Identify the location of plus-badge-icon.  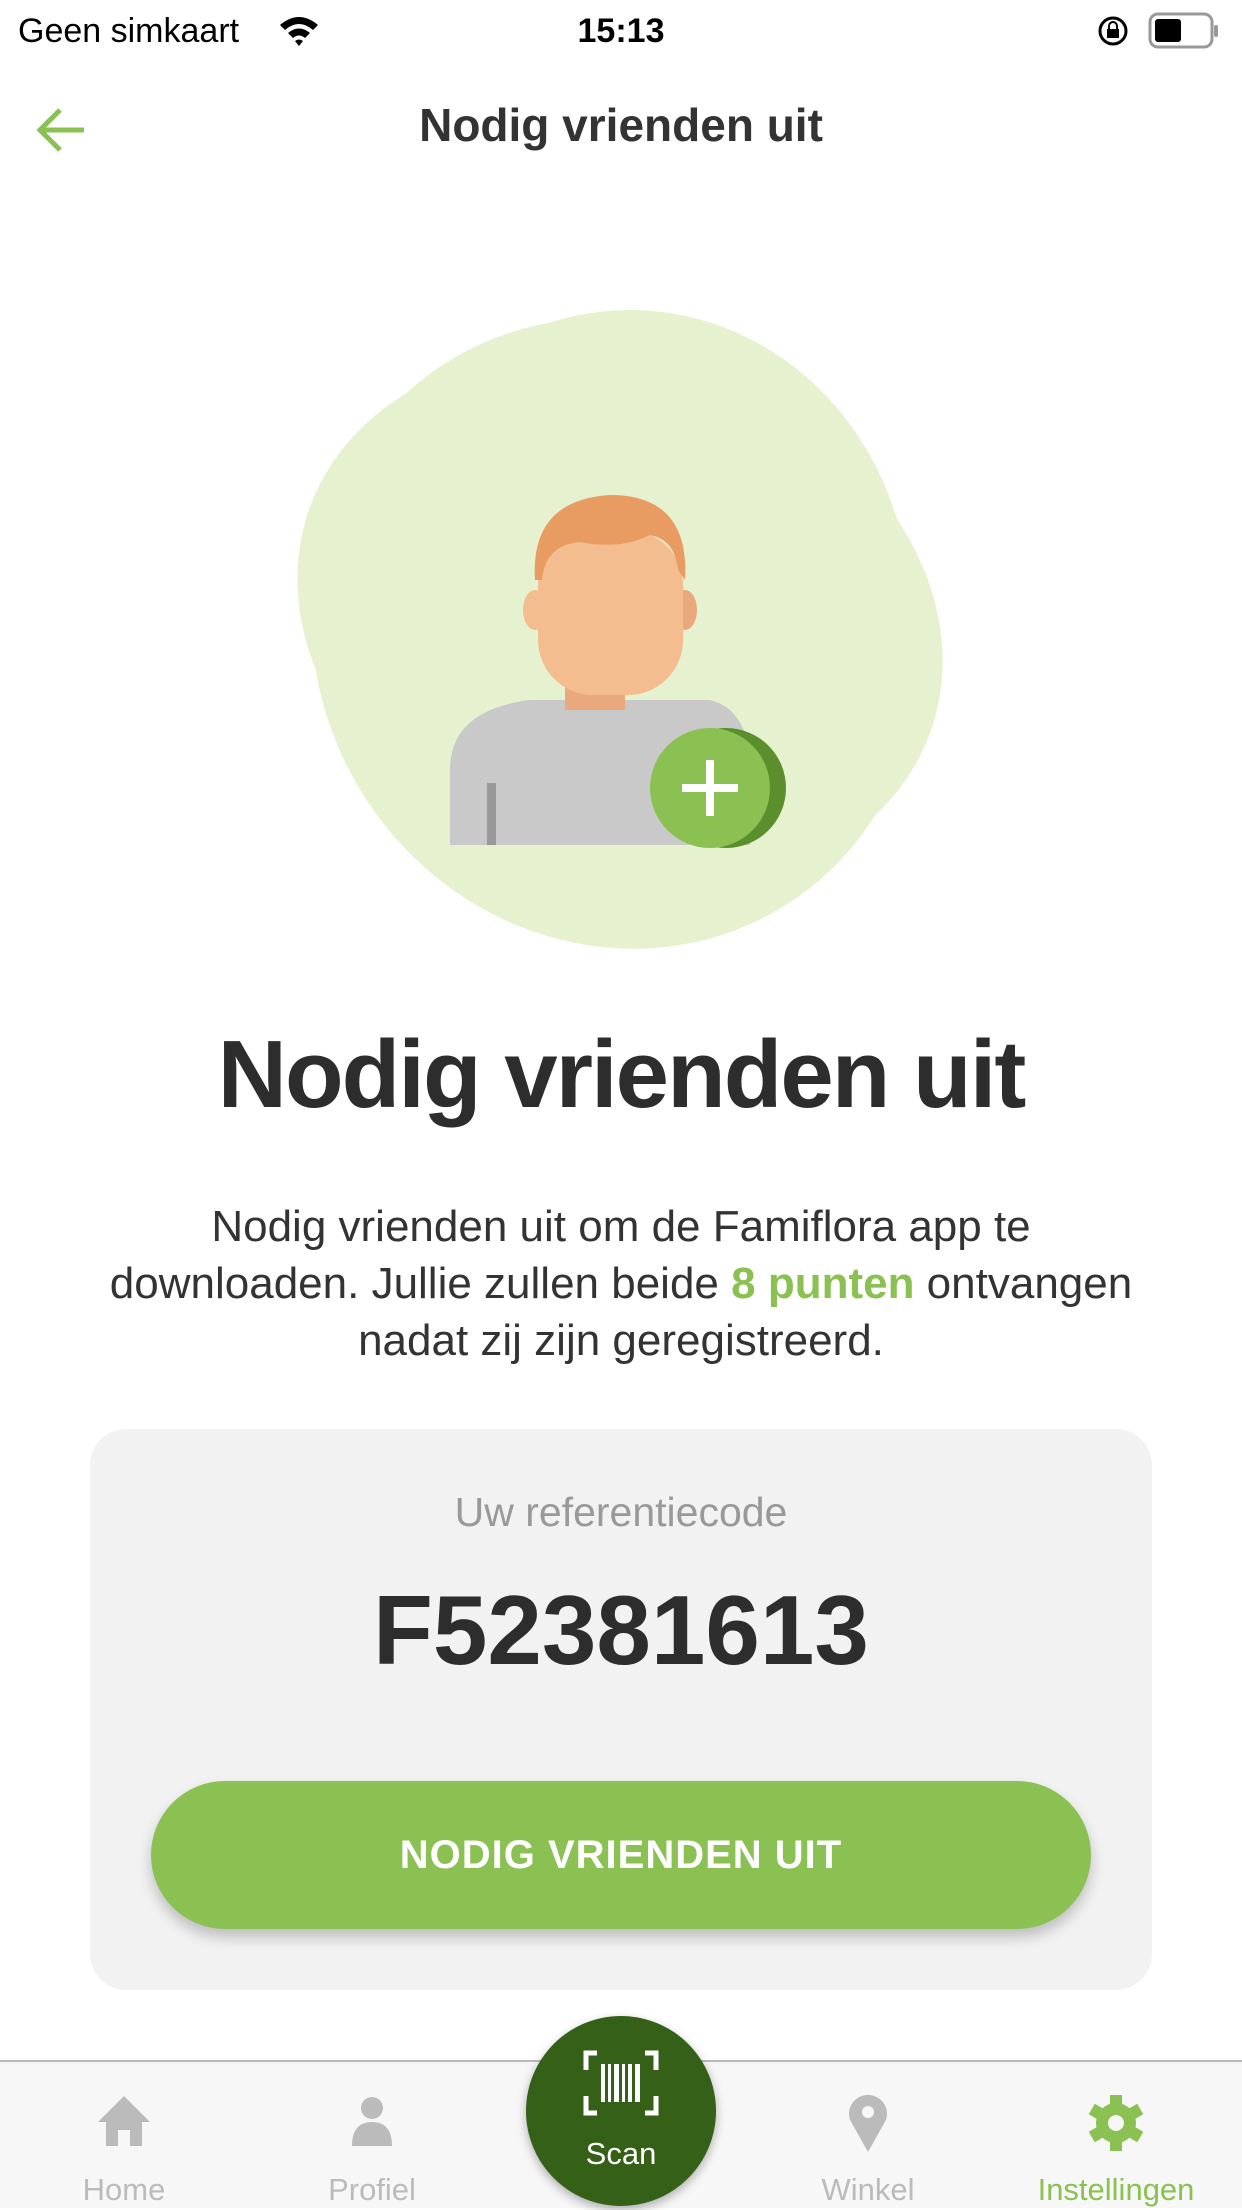
(718, 788).